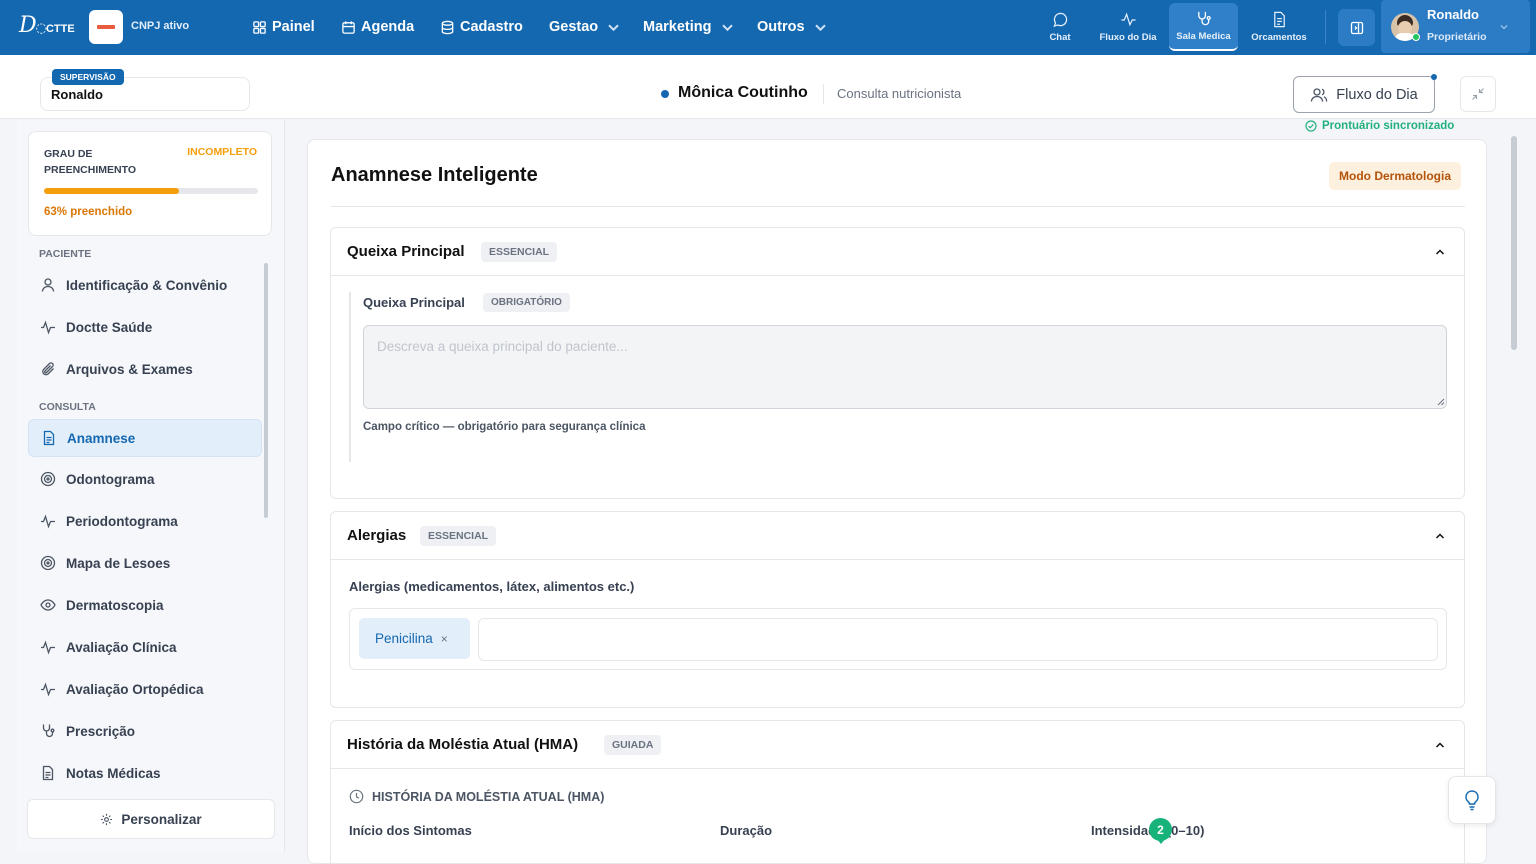 The width and height of the screenshot is (1536, 864). What do you see at coordinates (48, 285) in the screenshot?
I see `user-icon` at bounding box center [48, 285].